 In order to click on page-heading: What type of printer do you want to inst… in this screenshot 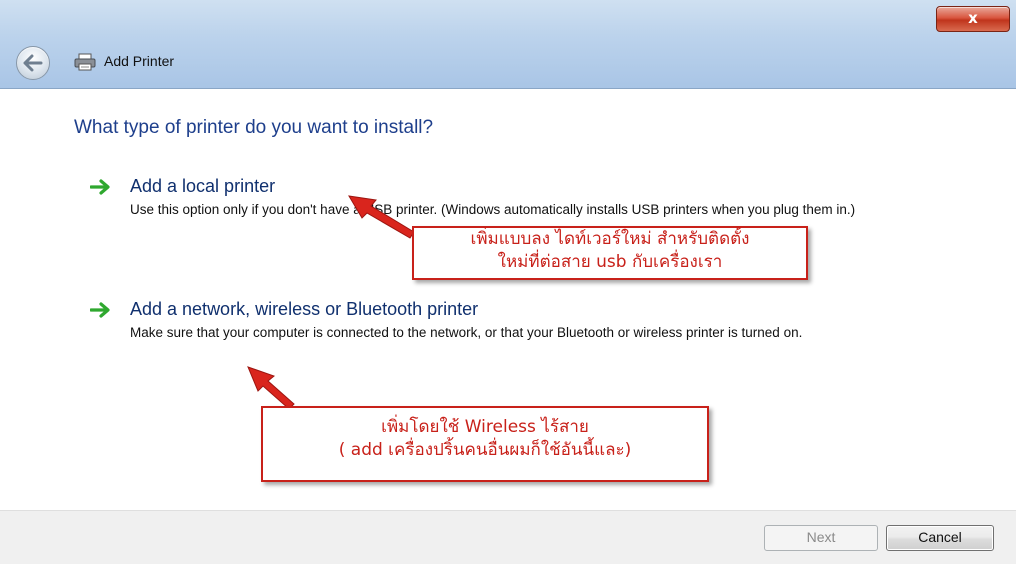, I will do `click(254, 127)`.